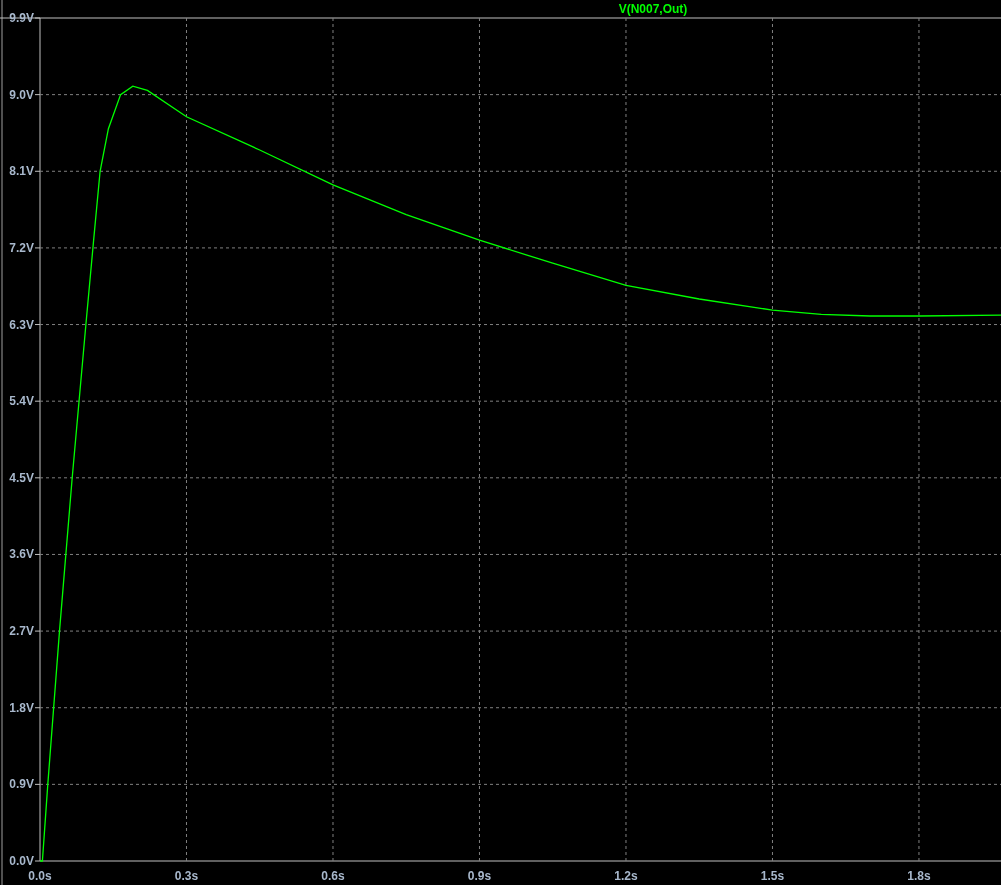 The image size is (1001, 885). Describe the element at coordinates (21, 401) in the screenshot. I see `axis-tick-label: 5.4V` at that location.